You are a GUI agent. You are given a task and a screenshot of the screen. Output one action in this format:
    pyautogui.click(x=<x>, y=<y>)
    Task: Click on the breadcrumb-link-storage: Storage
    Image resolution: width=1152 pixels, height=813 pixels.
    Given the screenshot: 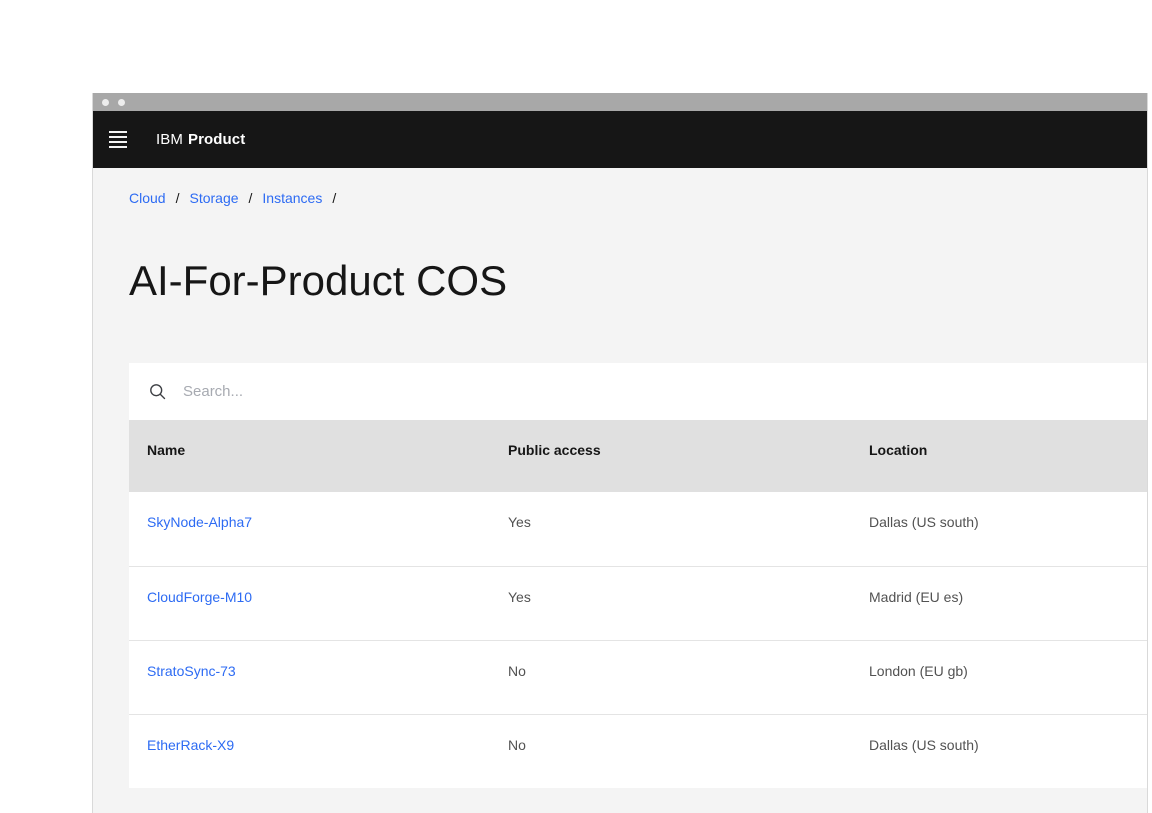 What is the action you would take?
    pyautogui.click(x=213, y=198)
    